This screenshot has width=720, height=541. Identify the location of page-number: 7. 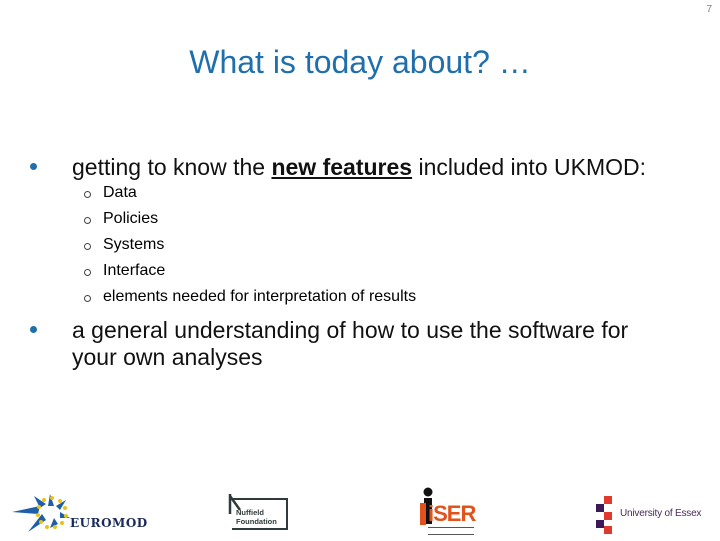
(709, 9).